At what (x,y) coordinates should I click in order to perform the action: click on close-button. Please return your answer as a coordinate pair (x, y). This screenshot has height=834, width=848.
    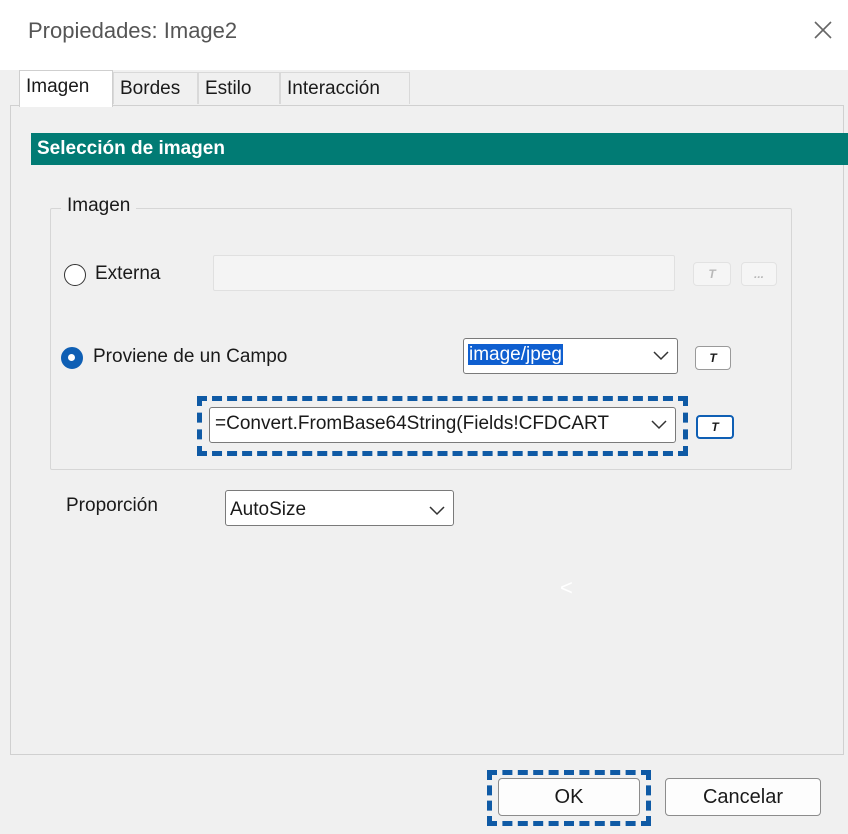
    Looking at the image, I should click on (823, 33).